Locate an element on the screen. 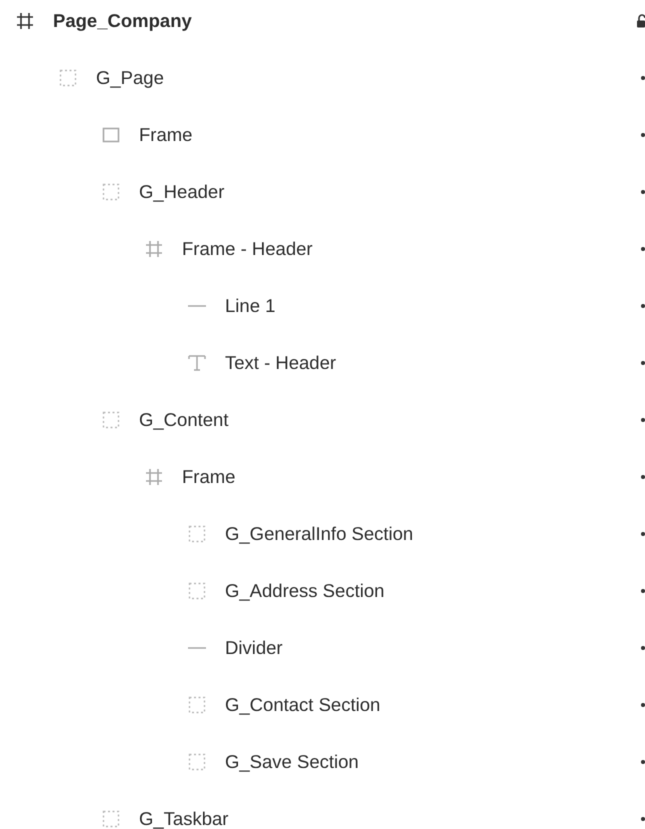  layer-name: G_Page is located at coordinates (130, 78).